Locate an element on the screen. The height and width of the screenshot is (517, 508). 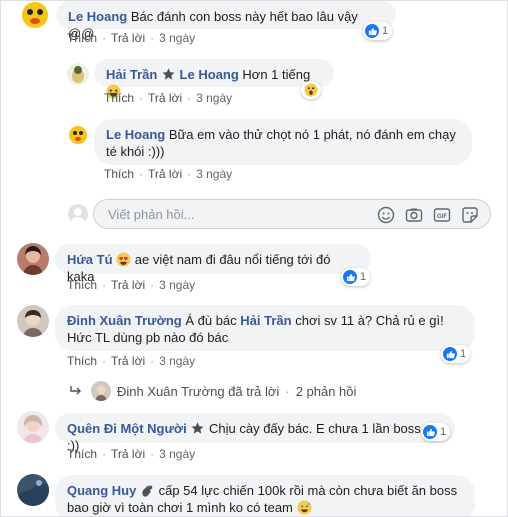
reply-input-box: GIF is located at coordinates (292, 214).